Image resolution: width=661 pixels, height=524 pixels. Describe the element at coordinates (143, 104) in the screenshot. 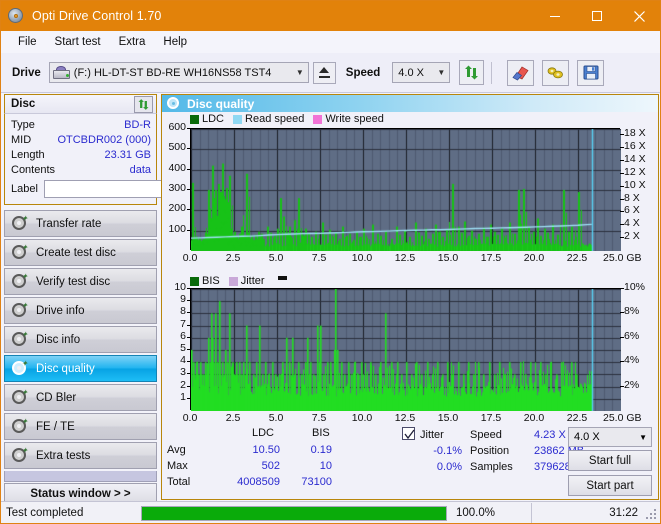

I see `disc-refresh-button` at that location.